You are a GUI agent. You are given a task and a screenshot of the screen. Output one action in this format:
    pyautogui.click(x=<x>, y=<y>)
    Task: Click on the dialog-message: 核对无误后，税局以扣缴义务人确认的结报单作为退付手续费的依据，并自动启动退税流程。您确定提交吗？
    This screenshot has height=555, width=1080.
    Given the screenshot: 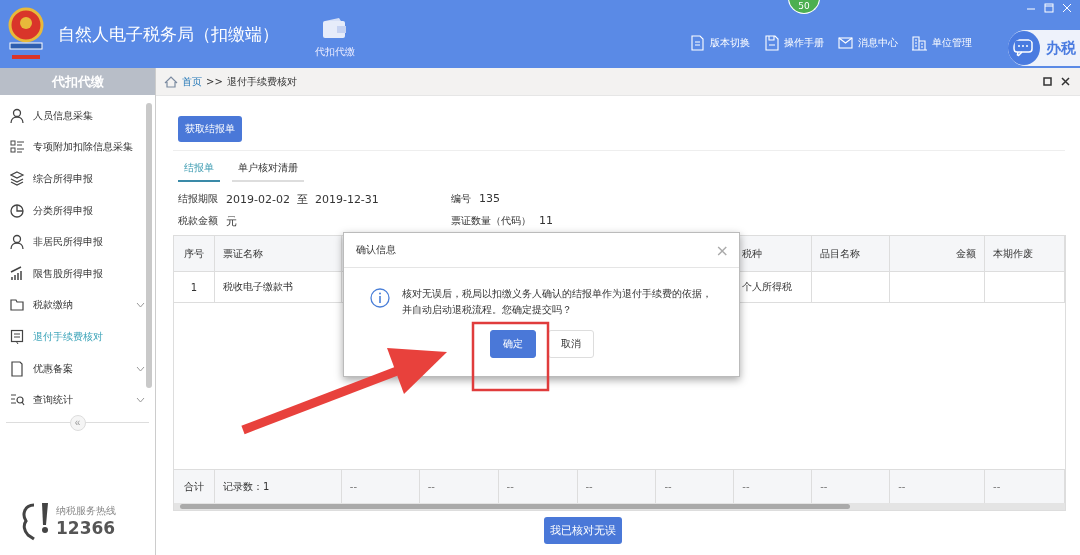 What is the action you would take?
    pyautogui.click(x=557, y=302)
    